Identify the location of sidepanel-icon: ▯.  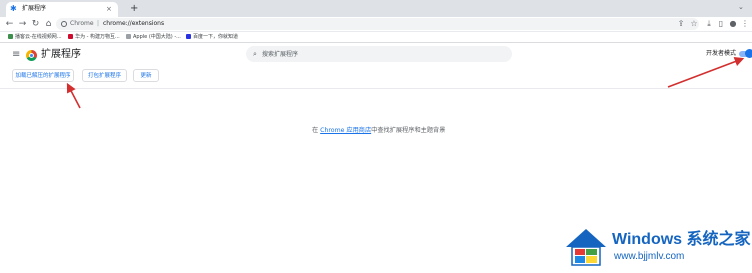
(721, 24).